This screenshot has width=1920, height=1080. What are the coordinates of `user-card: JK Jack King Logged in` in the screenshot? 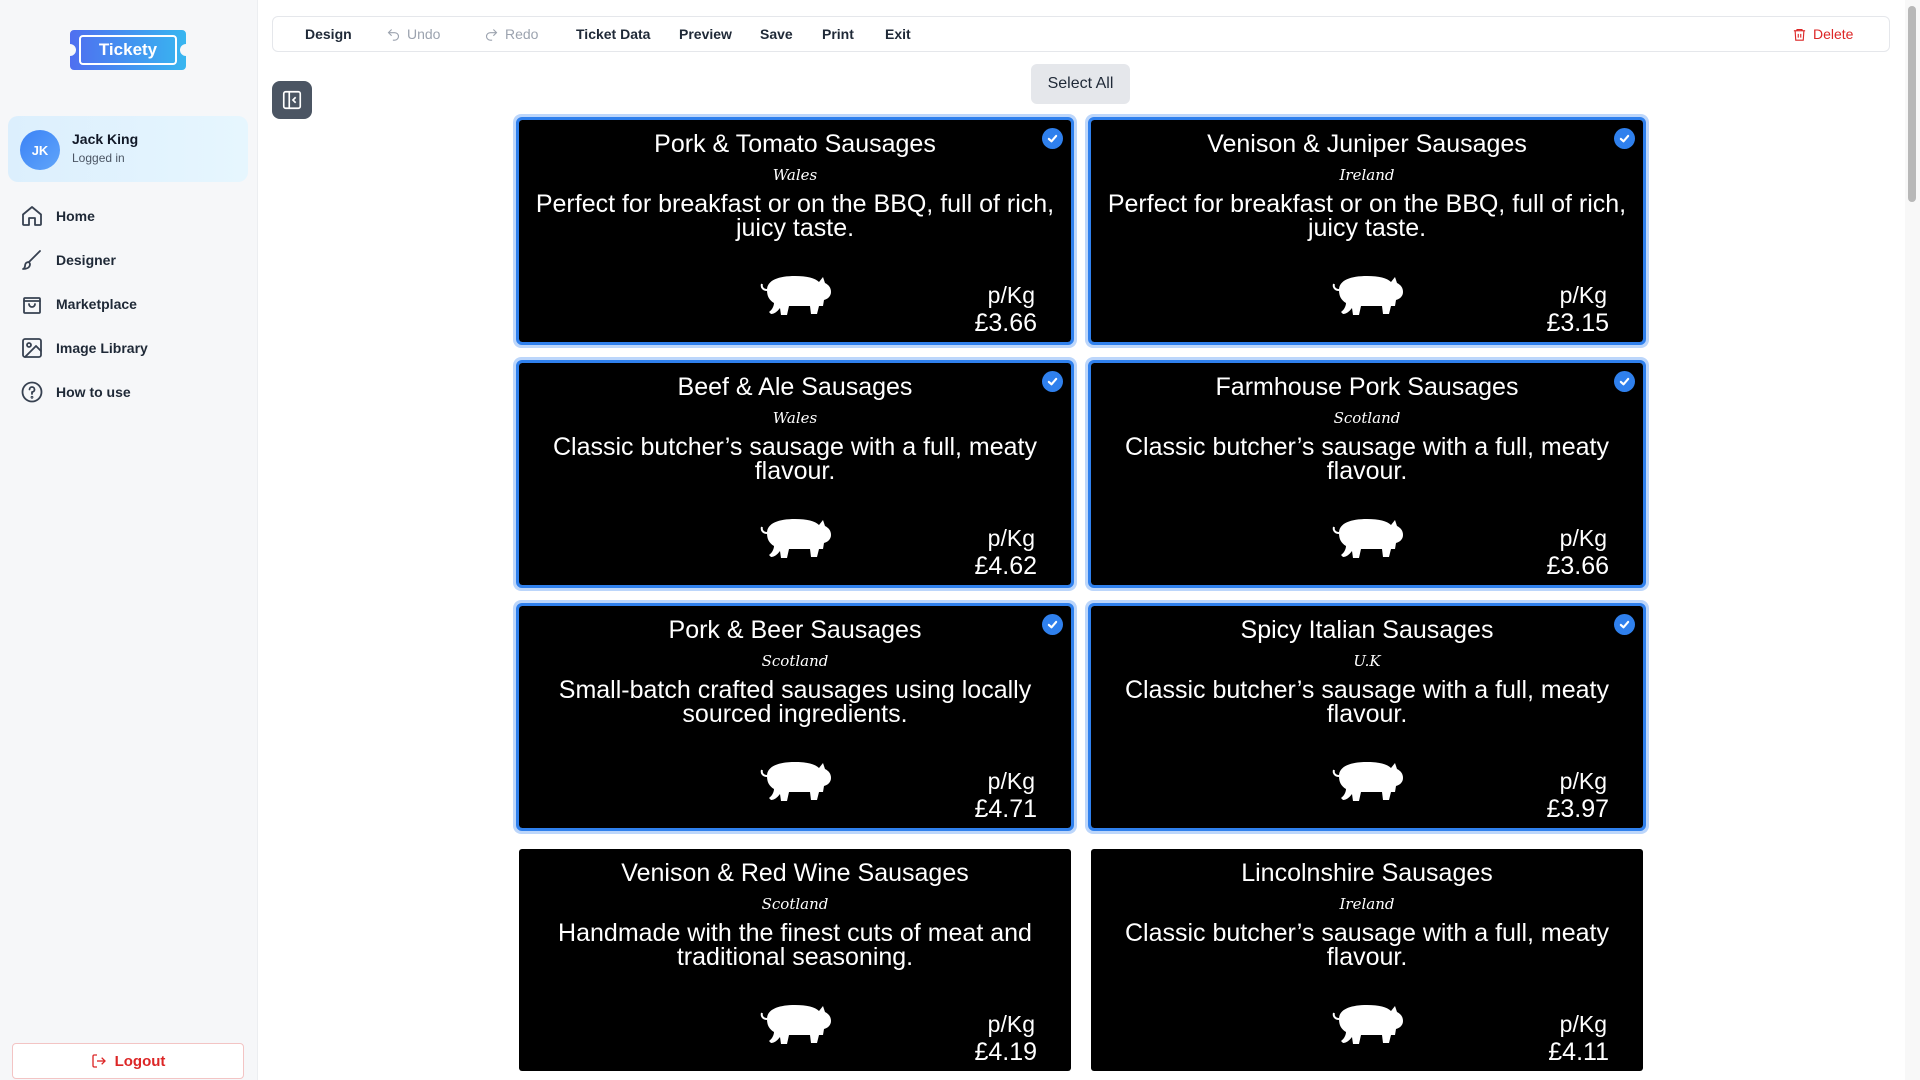 It's located at (128, 149).